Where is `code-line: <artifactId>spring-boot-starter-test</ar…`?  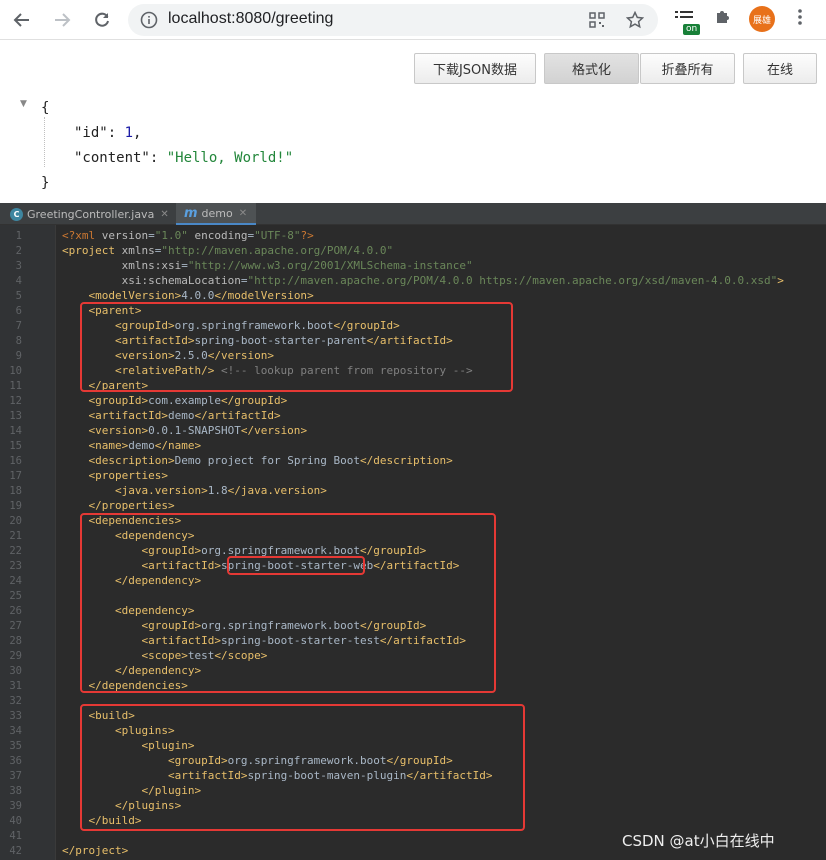
code-line: <artifactId>spring-boot-starter-test</ar… is located at coordinates (264, 640).